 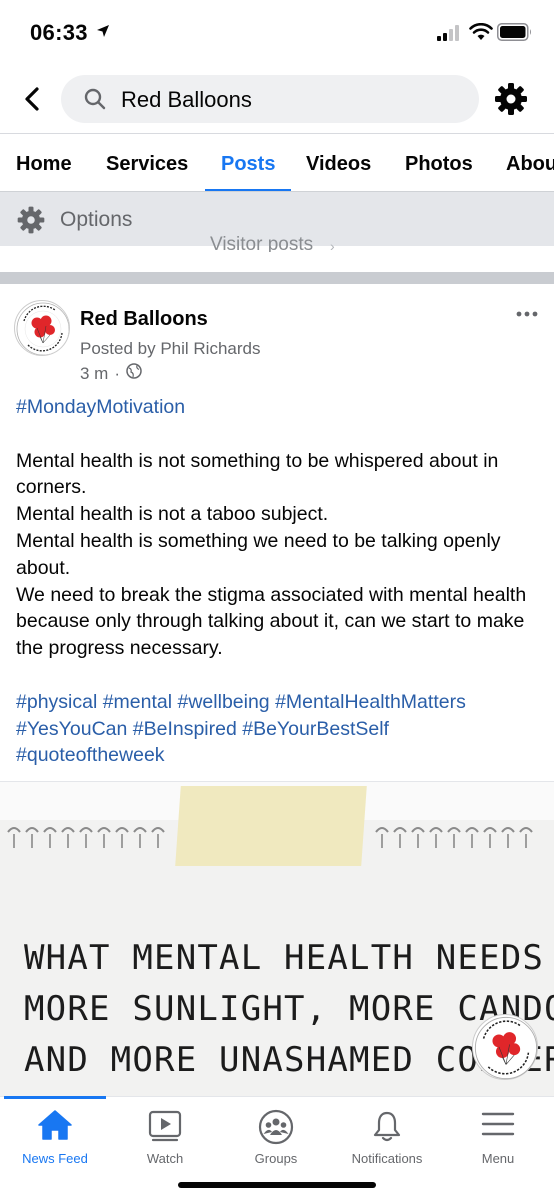 I want to click on page-avatar, so click(x=42, y=328).